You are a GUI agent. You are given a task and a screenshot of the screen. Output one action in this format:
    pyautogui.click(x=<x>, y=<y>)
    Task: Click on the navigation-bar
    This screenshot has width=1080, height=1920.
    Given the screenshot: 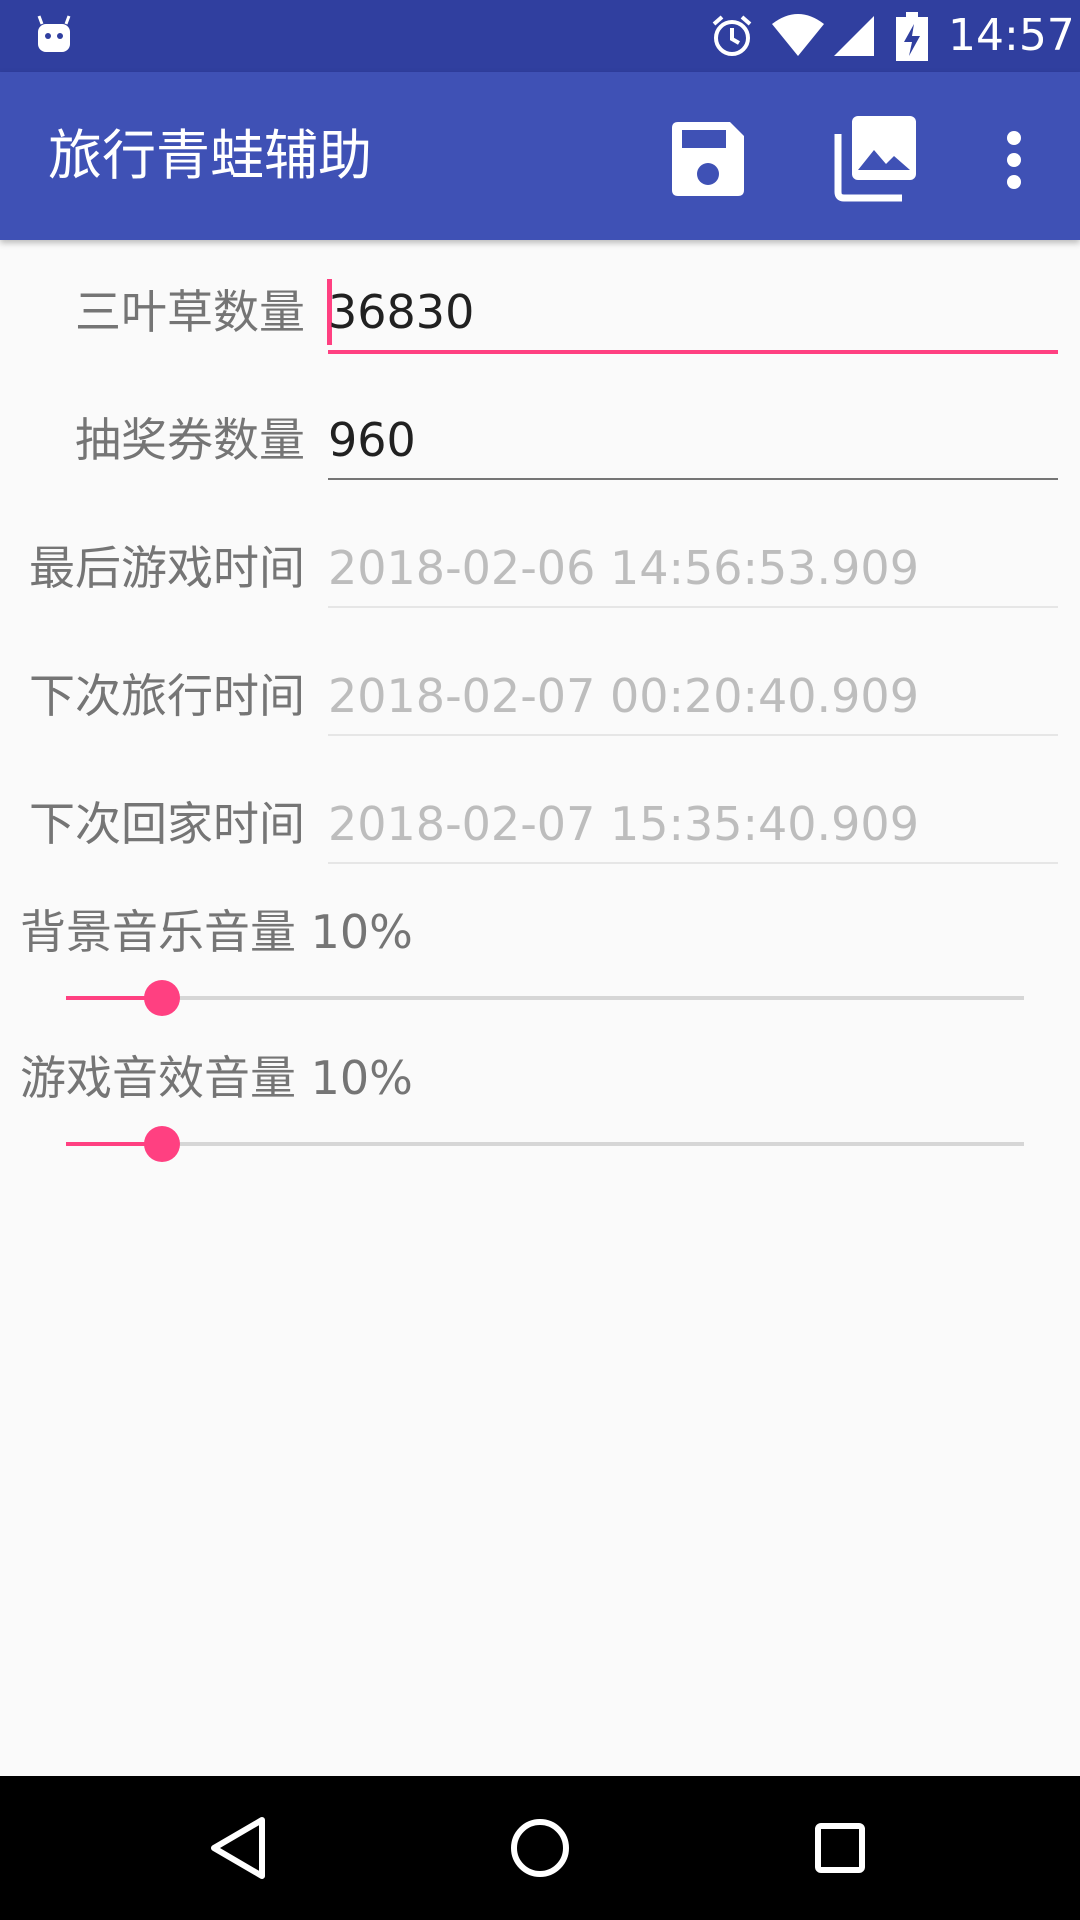 What is the action you would take?
    pyautogui.click(x=540, y=1848)
    